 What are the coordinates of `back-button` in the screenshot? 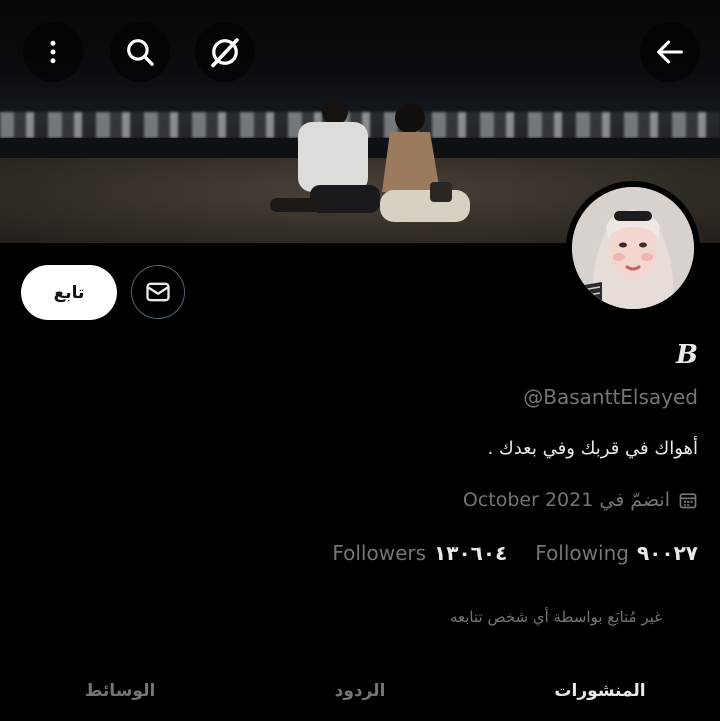 It's located at (670, 52).